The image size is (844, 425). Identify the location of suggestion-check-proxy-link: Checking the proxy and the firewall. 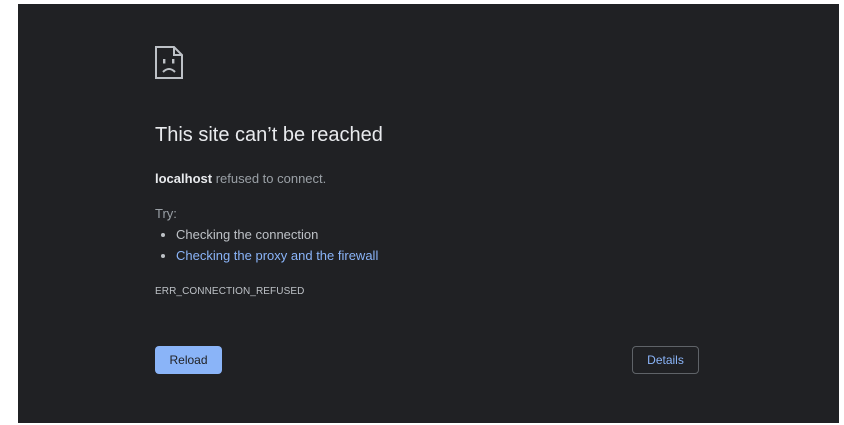
(266, 255).